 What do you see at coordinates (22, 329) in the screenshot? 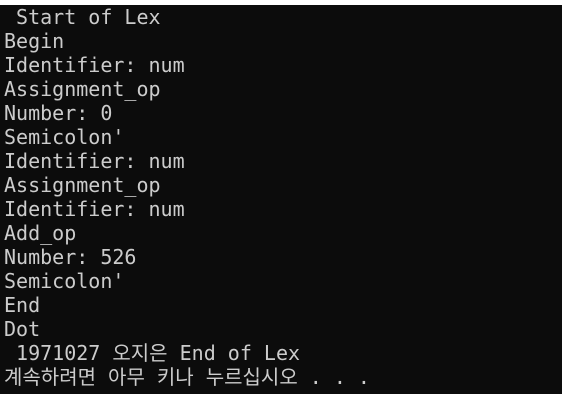
I see `console-line-dot: Dot` at bounding box center [22, 329].